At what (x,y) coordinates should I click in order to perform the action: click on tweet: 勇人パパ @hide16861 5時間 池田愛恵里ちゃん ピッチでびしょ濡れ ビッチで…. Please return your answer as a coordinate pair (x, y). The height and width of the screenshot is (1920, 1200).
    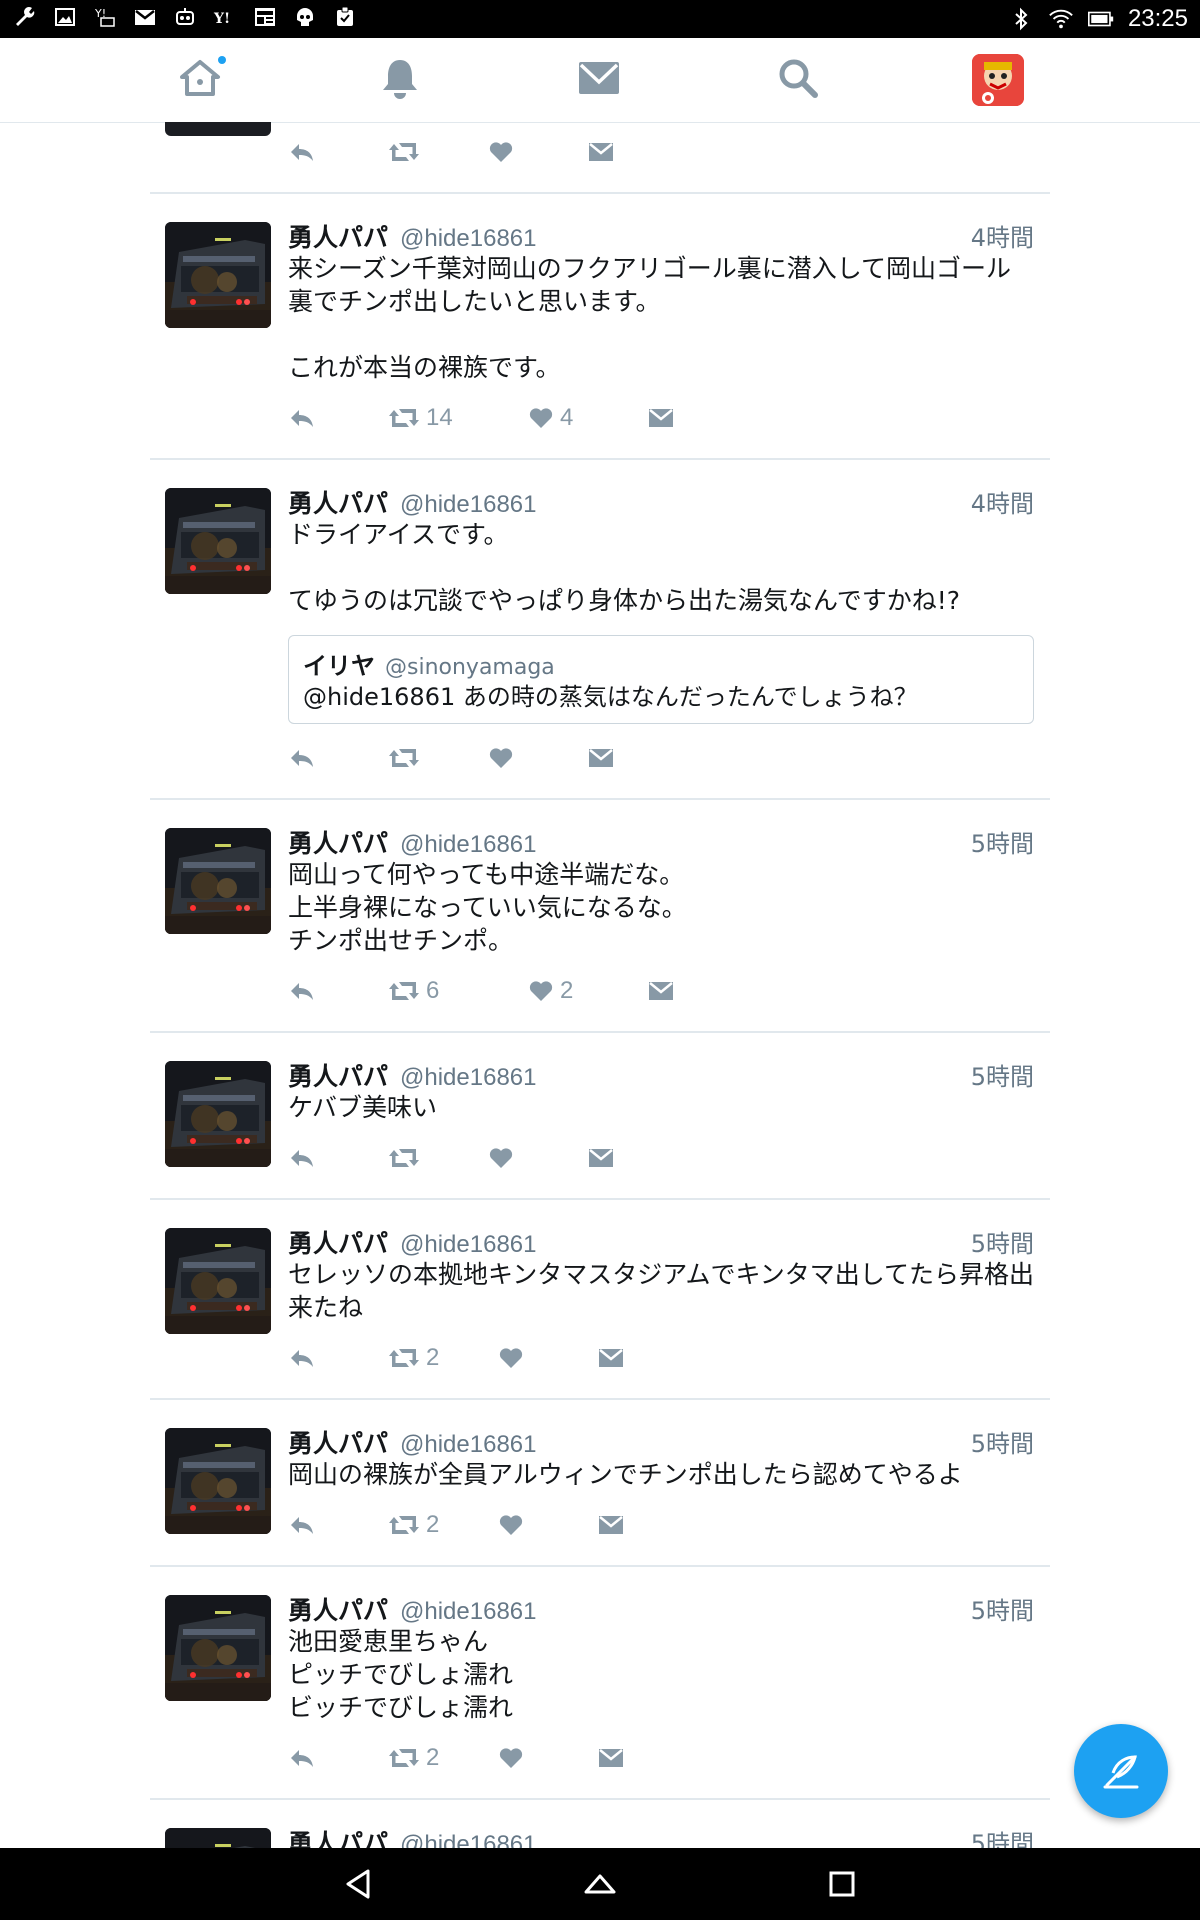
    Looking at the image, I should click on (600, 1683).